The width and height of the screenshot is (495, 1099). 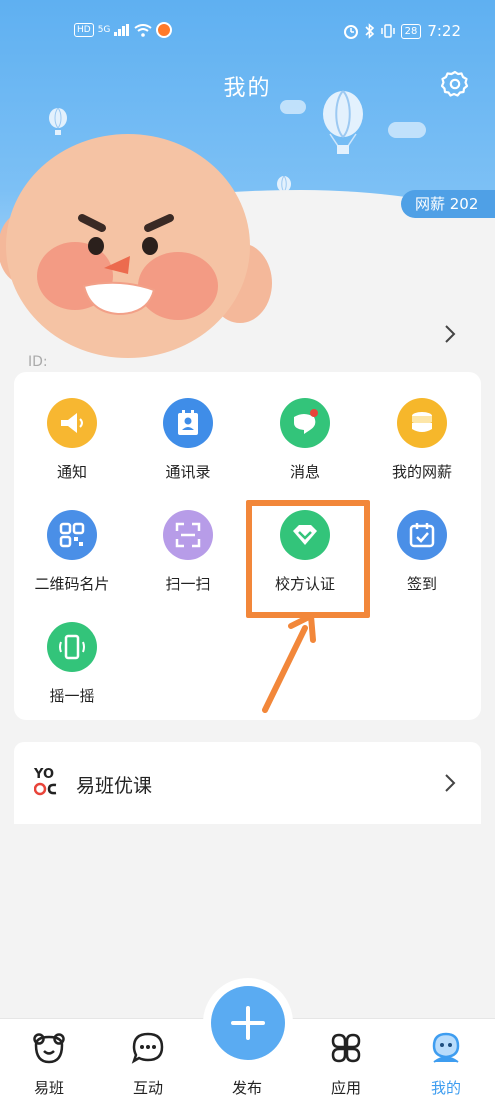 What do you see at coordinates (346, 1048) in the screenshot?
I see `apps-grid-icon` at bounding box center [346, 1048].